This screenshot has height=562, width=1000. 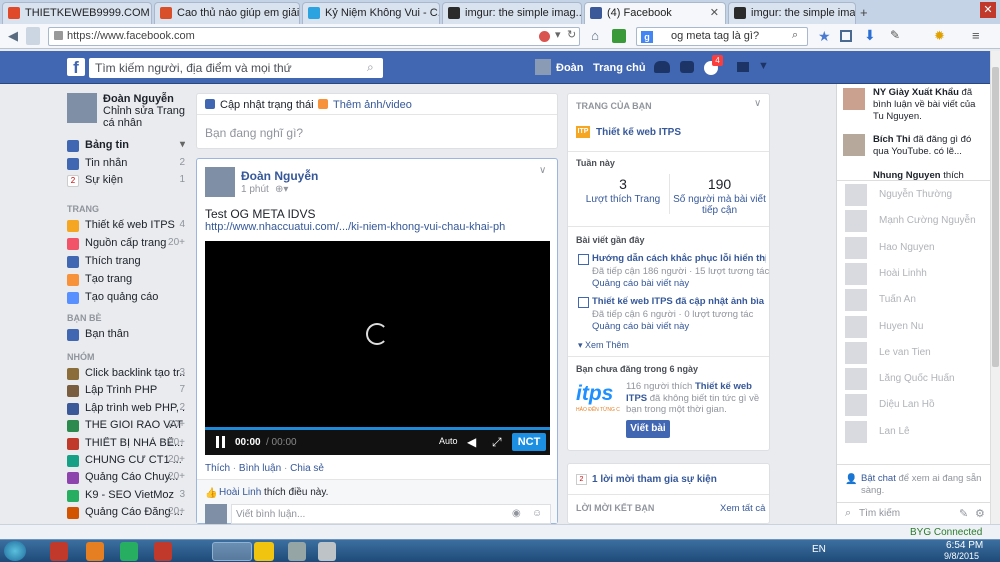 What do you see at coordinates (915, 302) in the screenshot?
I see `chat-friend: Tuấn An` at bounding box center [915, 302].